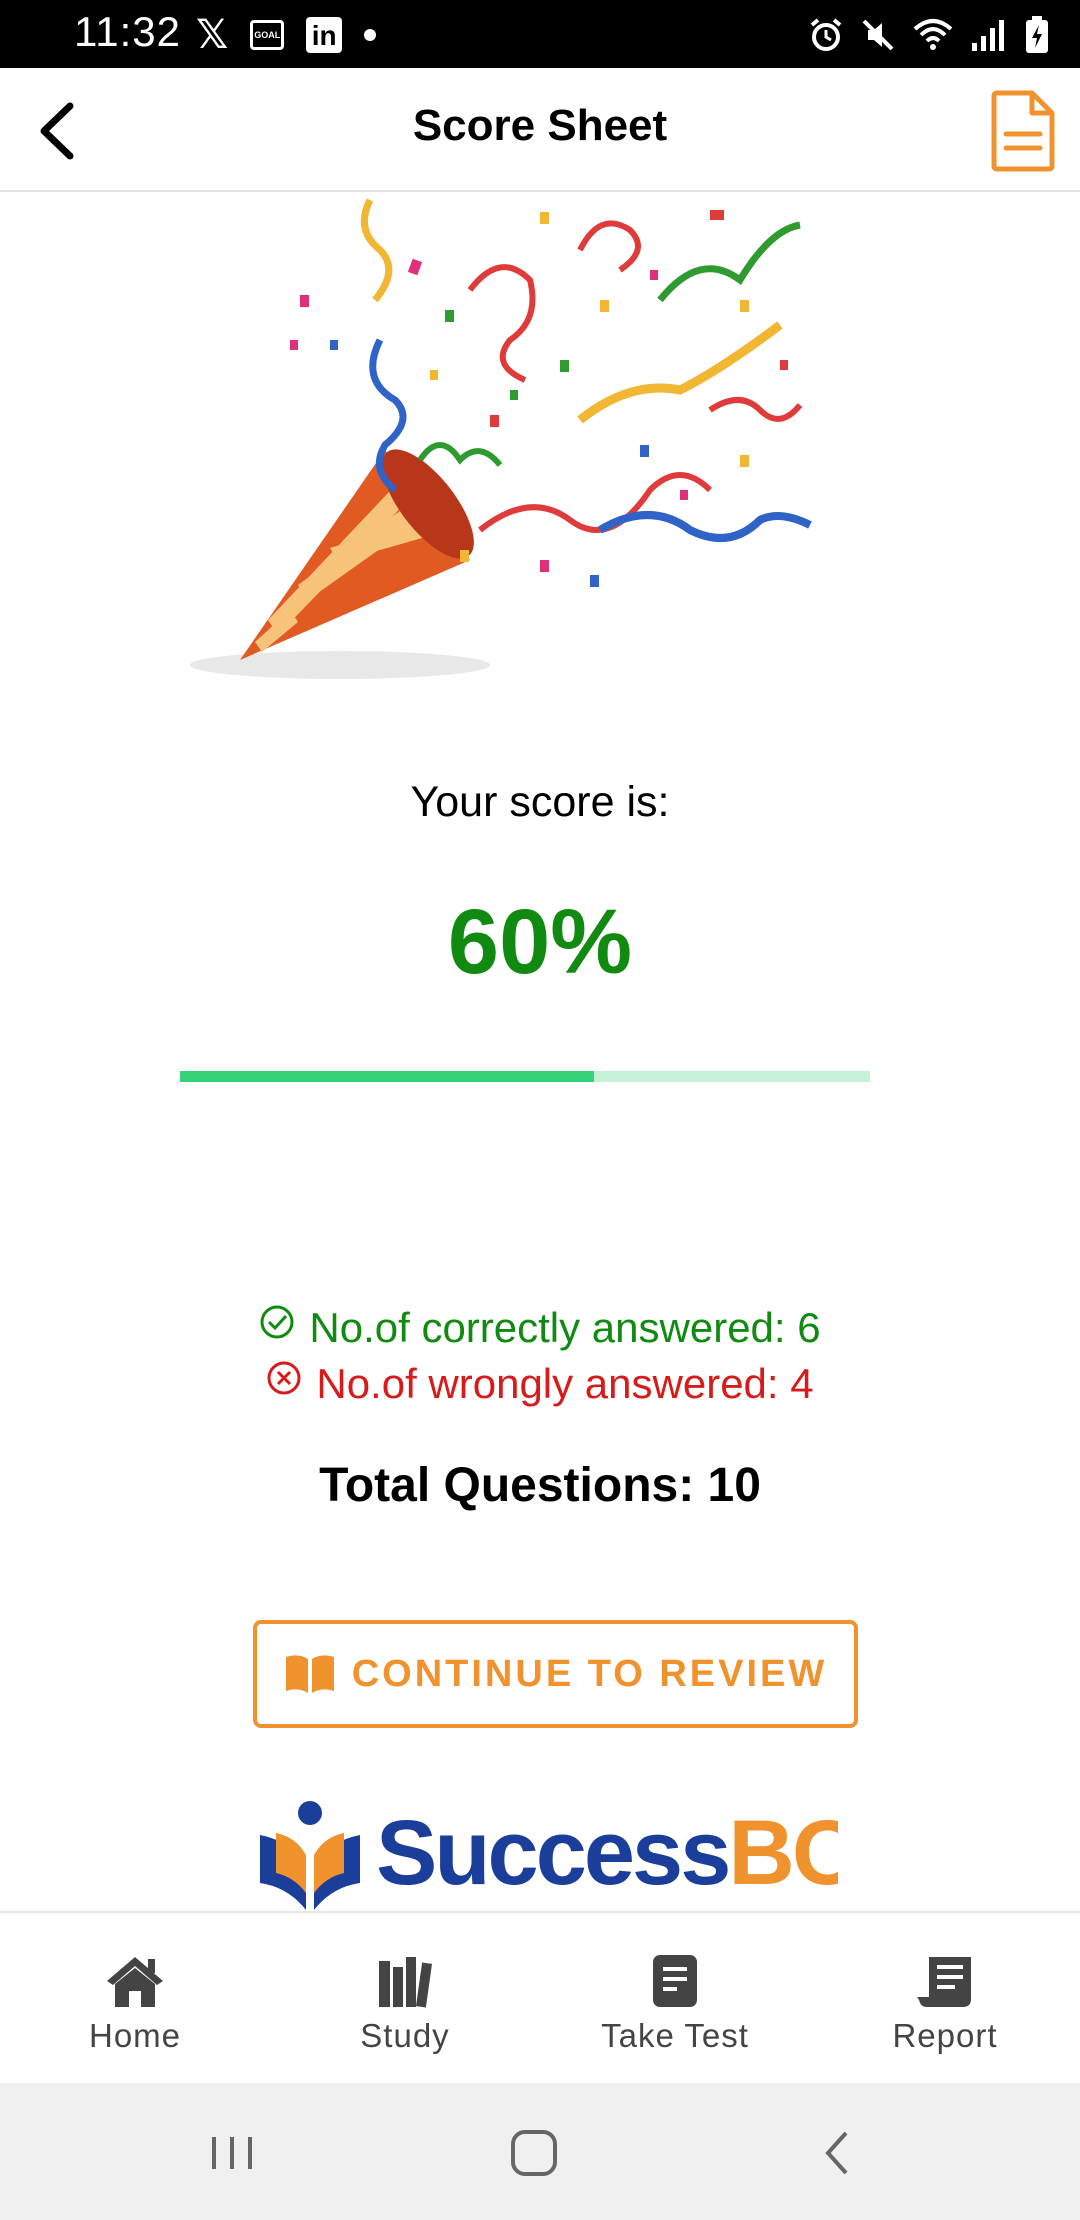 The height and width of the screenshot is (2220, 1080). What do you see at coordinates (945, 2035) in the screenshot?
I see `nav-report-label: Report` at bounding box center [945, 2035].